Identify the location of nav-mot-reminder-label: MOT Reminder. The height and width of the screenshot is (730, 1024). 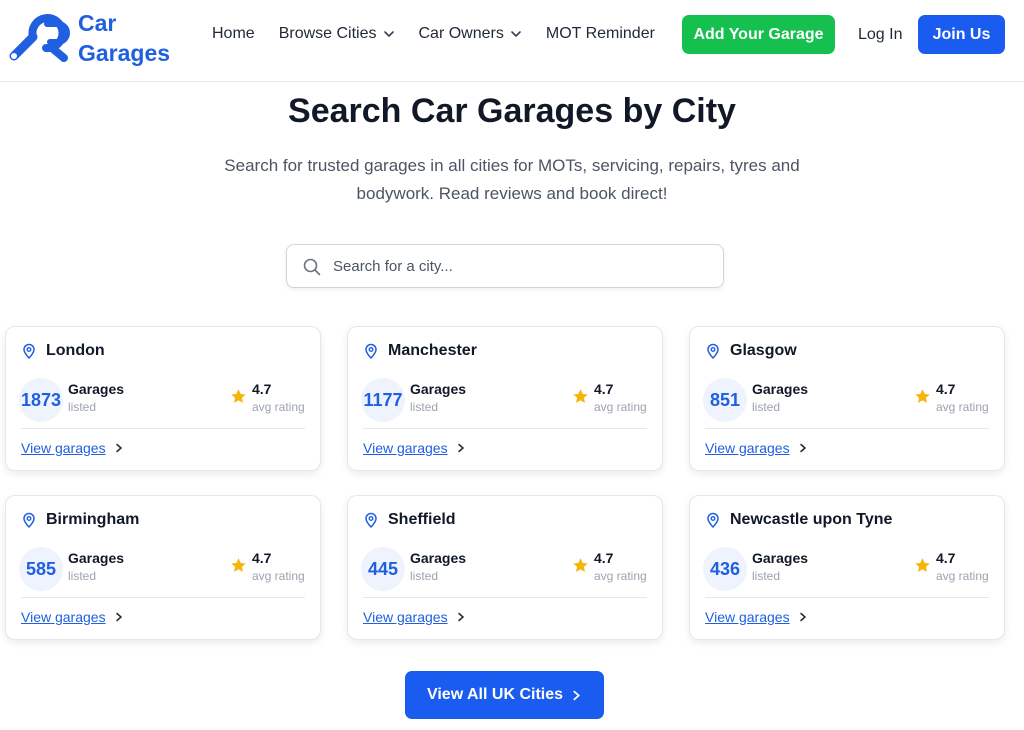
(600, 33).